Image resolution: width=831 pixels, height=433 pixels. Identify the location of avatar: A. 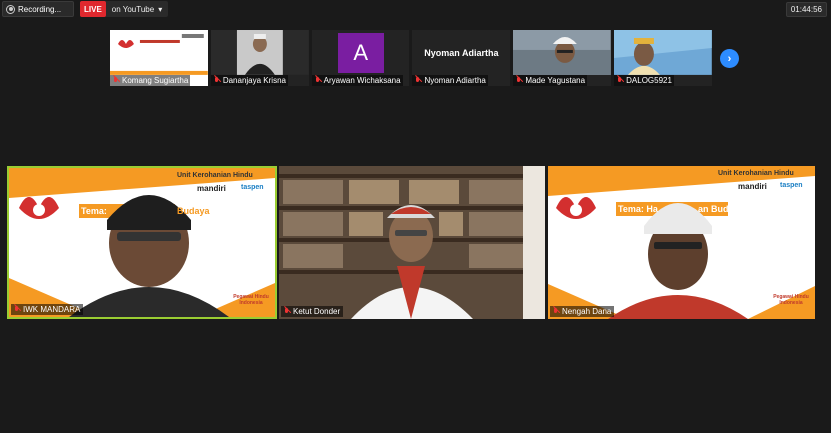
(360, 53).